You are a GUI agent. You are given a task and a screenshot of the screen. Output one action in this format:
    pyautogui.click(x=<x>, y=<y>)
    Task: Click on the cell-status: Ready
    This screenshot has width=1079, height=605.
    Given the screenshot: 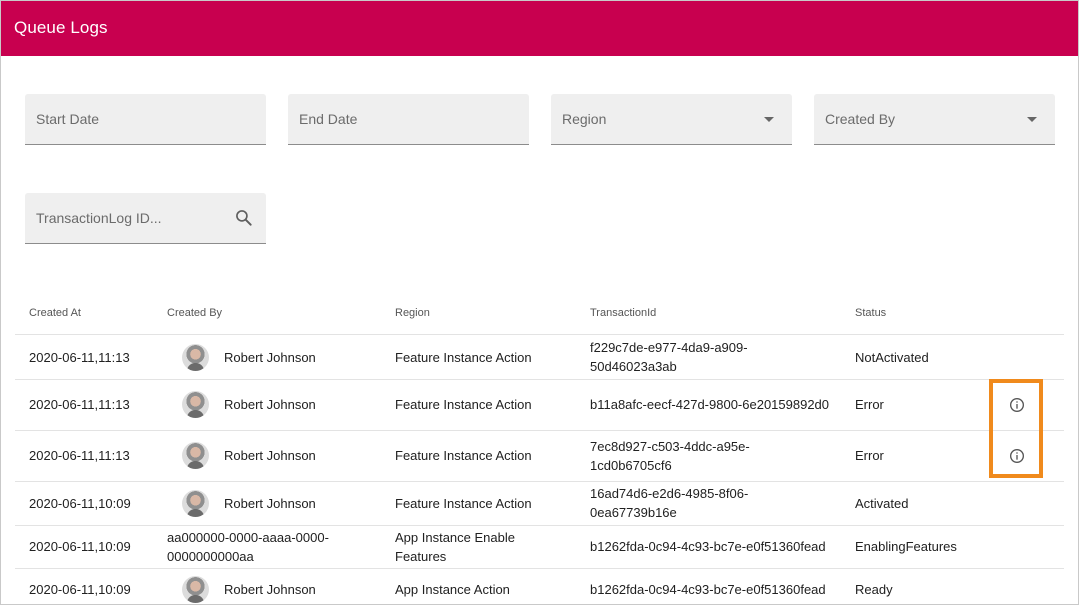 What is the action you would take?
    pyautogui.click(x=874, y=589)
    